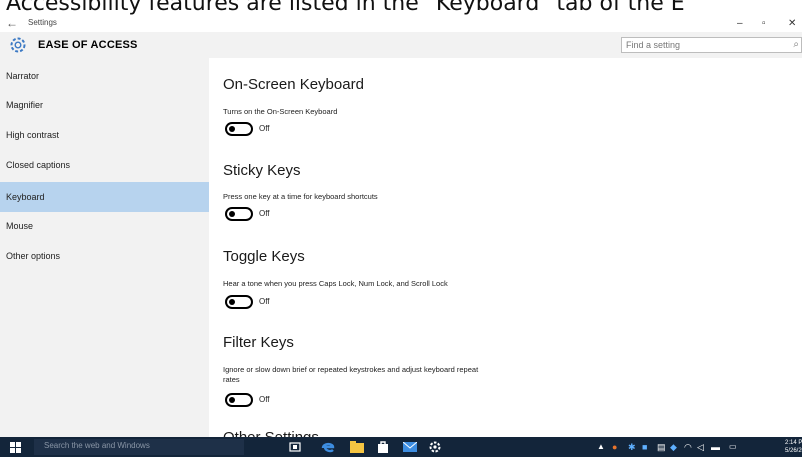 The width and height of the screenshot is (802, 457). I want to click on window-titlebar: ← Settings – ▫ ✕, so click(401, 20).